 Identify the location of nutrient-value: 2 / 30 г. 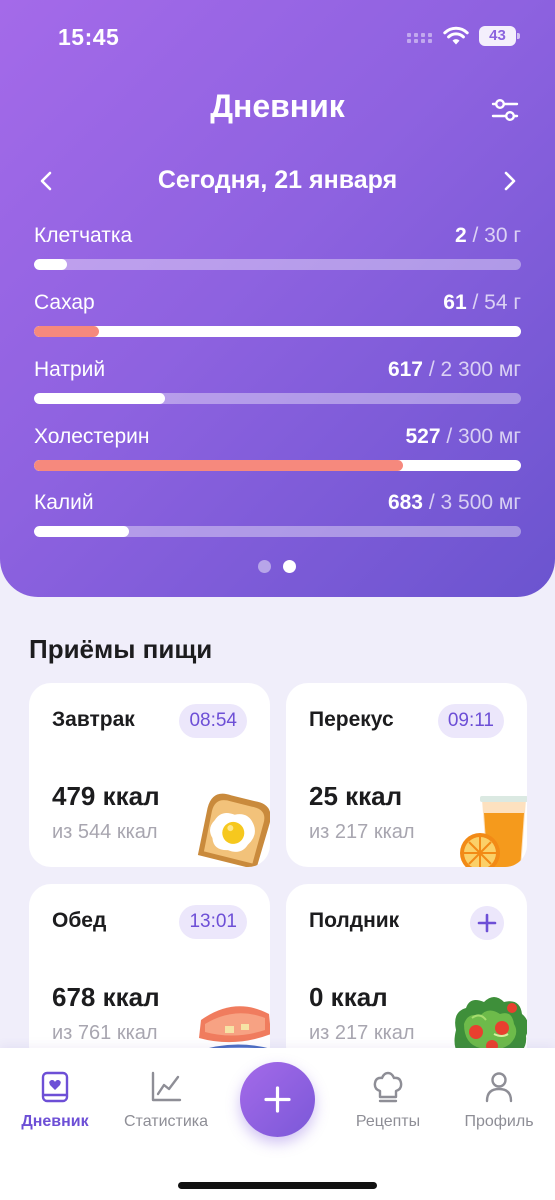
(487, 235).